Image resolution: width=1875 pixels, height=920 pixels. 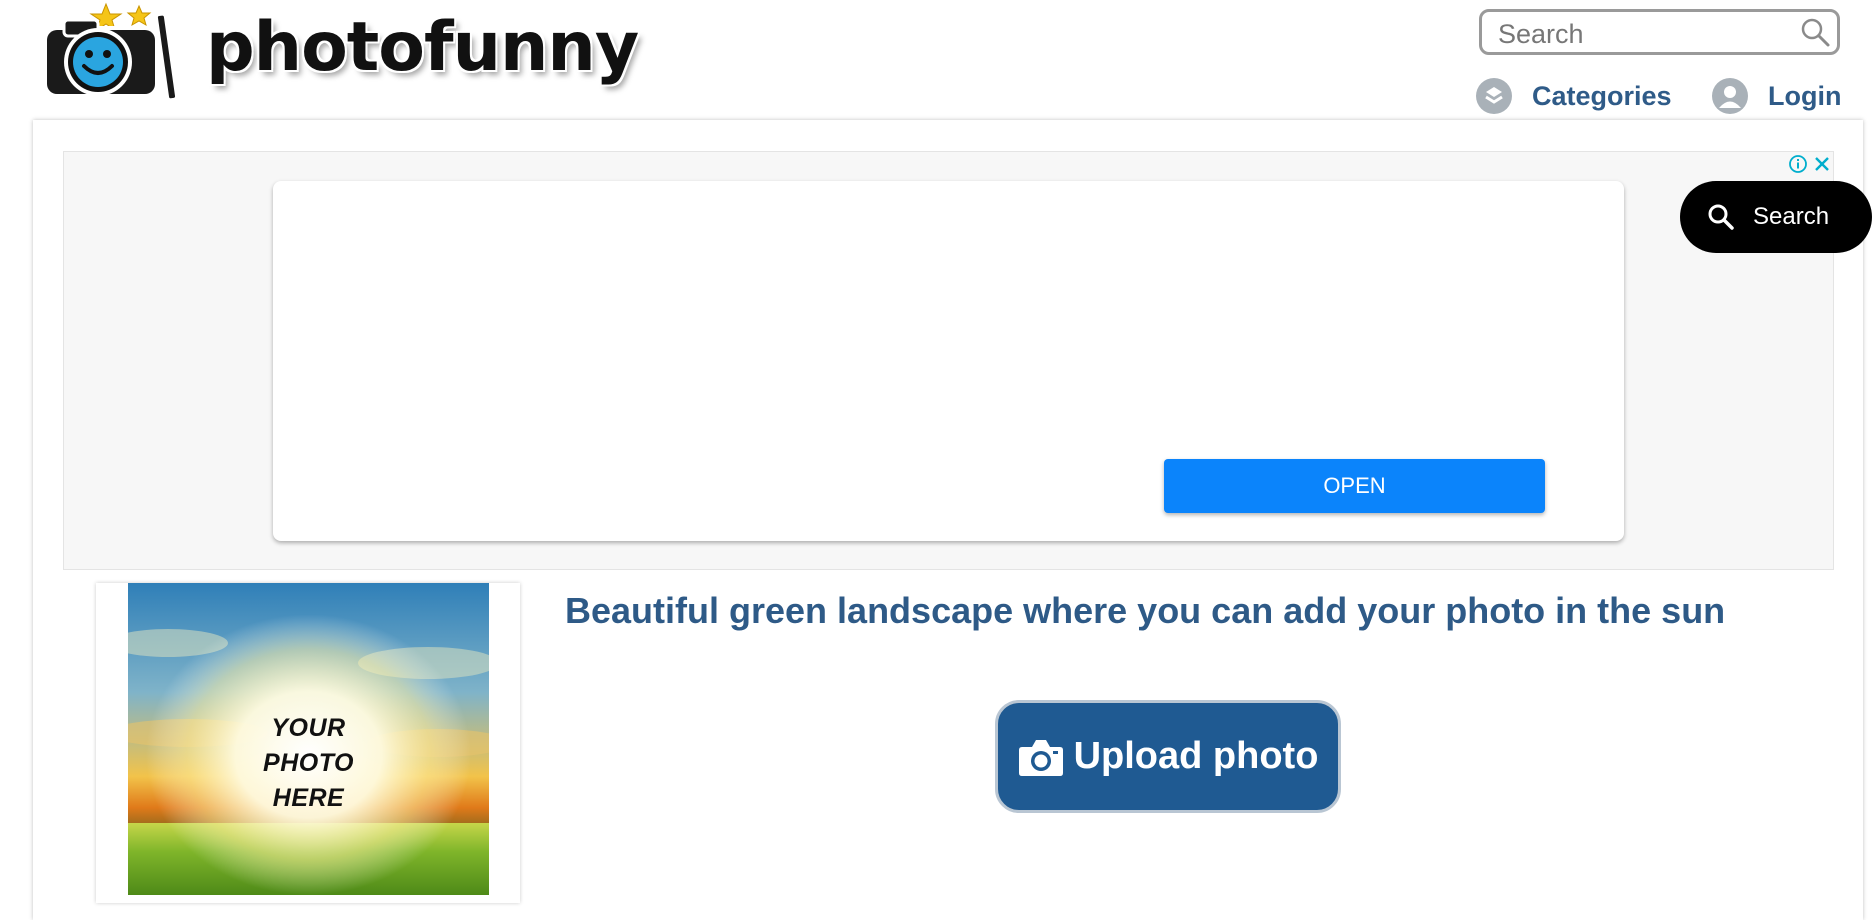 What do you see at coordinates (1643, 34) in the screenshot?
I see `search-input` at bounding box center [1643, 34].